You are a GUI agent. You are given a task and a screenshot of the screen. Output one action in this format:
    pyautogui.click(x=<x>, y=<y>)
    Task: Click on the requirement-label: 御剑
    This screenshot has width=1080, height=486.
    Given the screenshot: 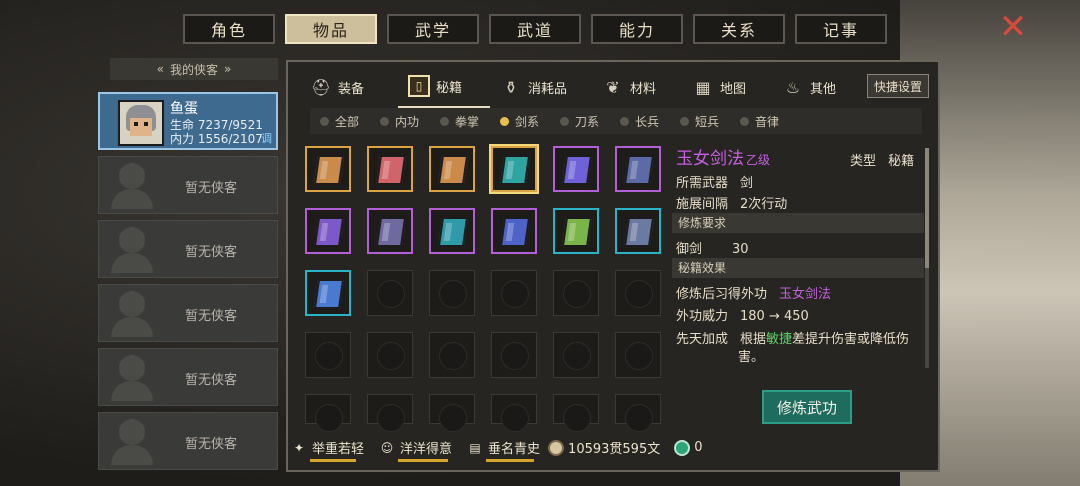 What is the action you would take?
    pyautogui.click(x=689, y=249)
    